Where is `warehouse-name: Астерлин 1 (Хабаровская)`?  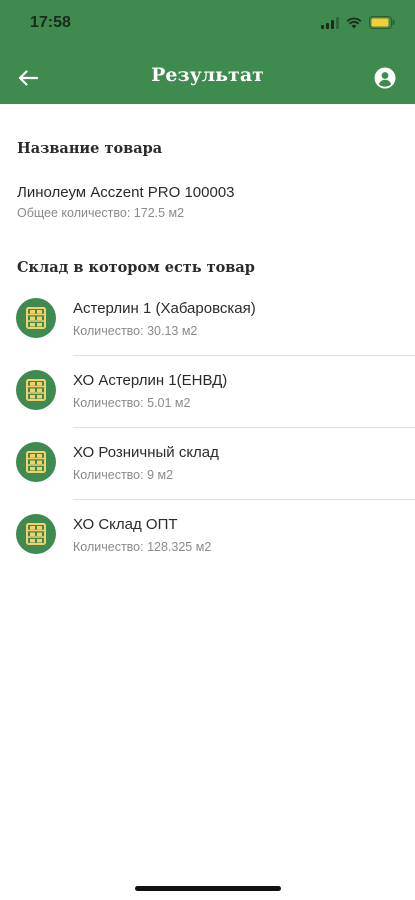
warehouse-name: Астерлин 1 (Хабаровская) is located at coordinates (164, 308).